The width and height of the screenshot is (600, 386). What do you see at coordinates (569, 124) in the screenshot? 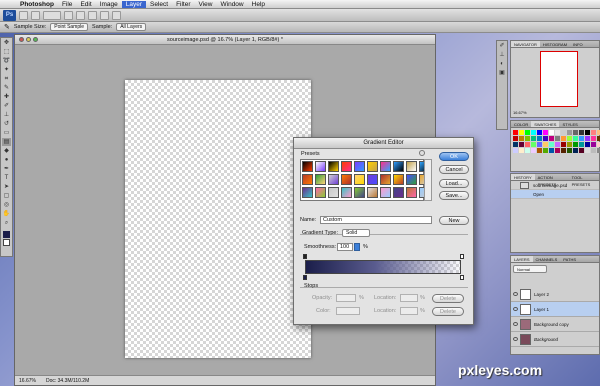
I see `tab-styles: STYLES` at bounding box center [569, 124].